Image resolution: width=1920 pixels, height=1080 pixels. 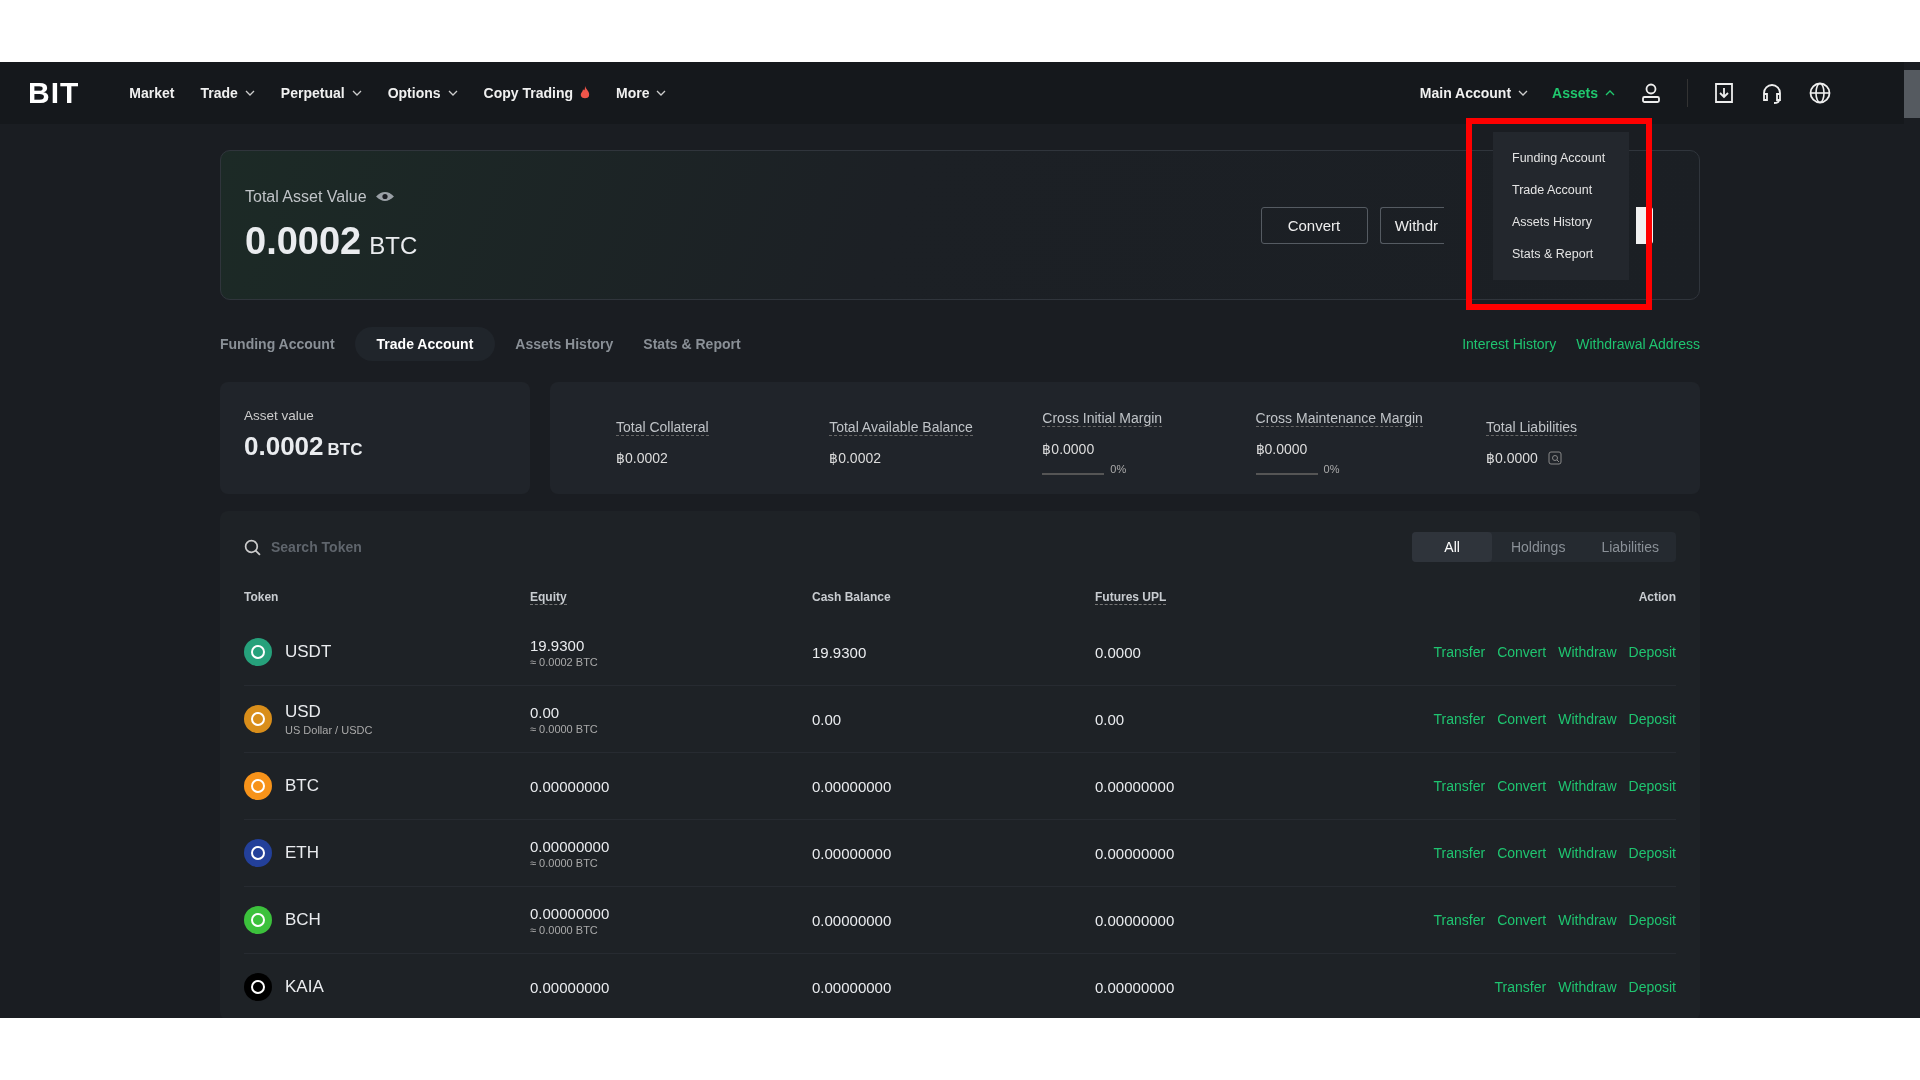 What do you see at coordinates (1651, 93) in the screenshot?
I see `user-icon` at bounding box center [1651, 93].